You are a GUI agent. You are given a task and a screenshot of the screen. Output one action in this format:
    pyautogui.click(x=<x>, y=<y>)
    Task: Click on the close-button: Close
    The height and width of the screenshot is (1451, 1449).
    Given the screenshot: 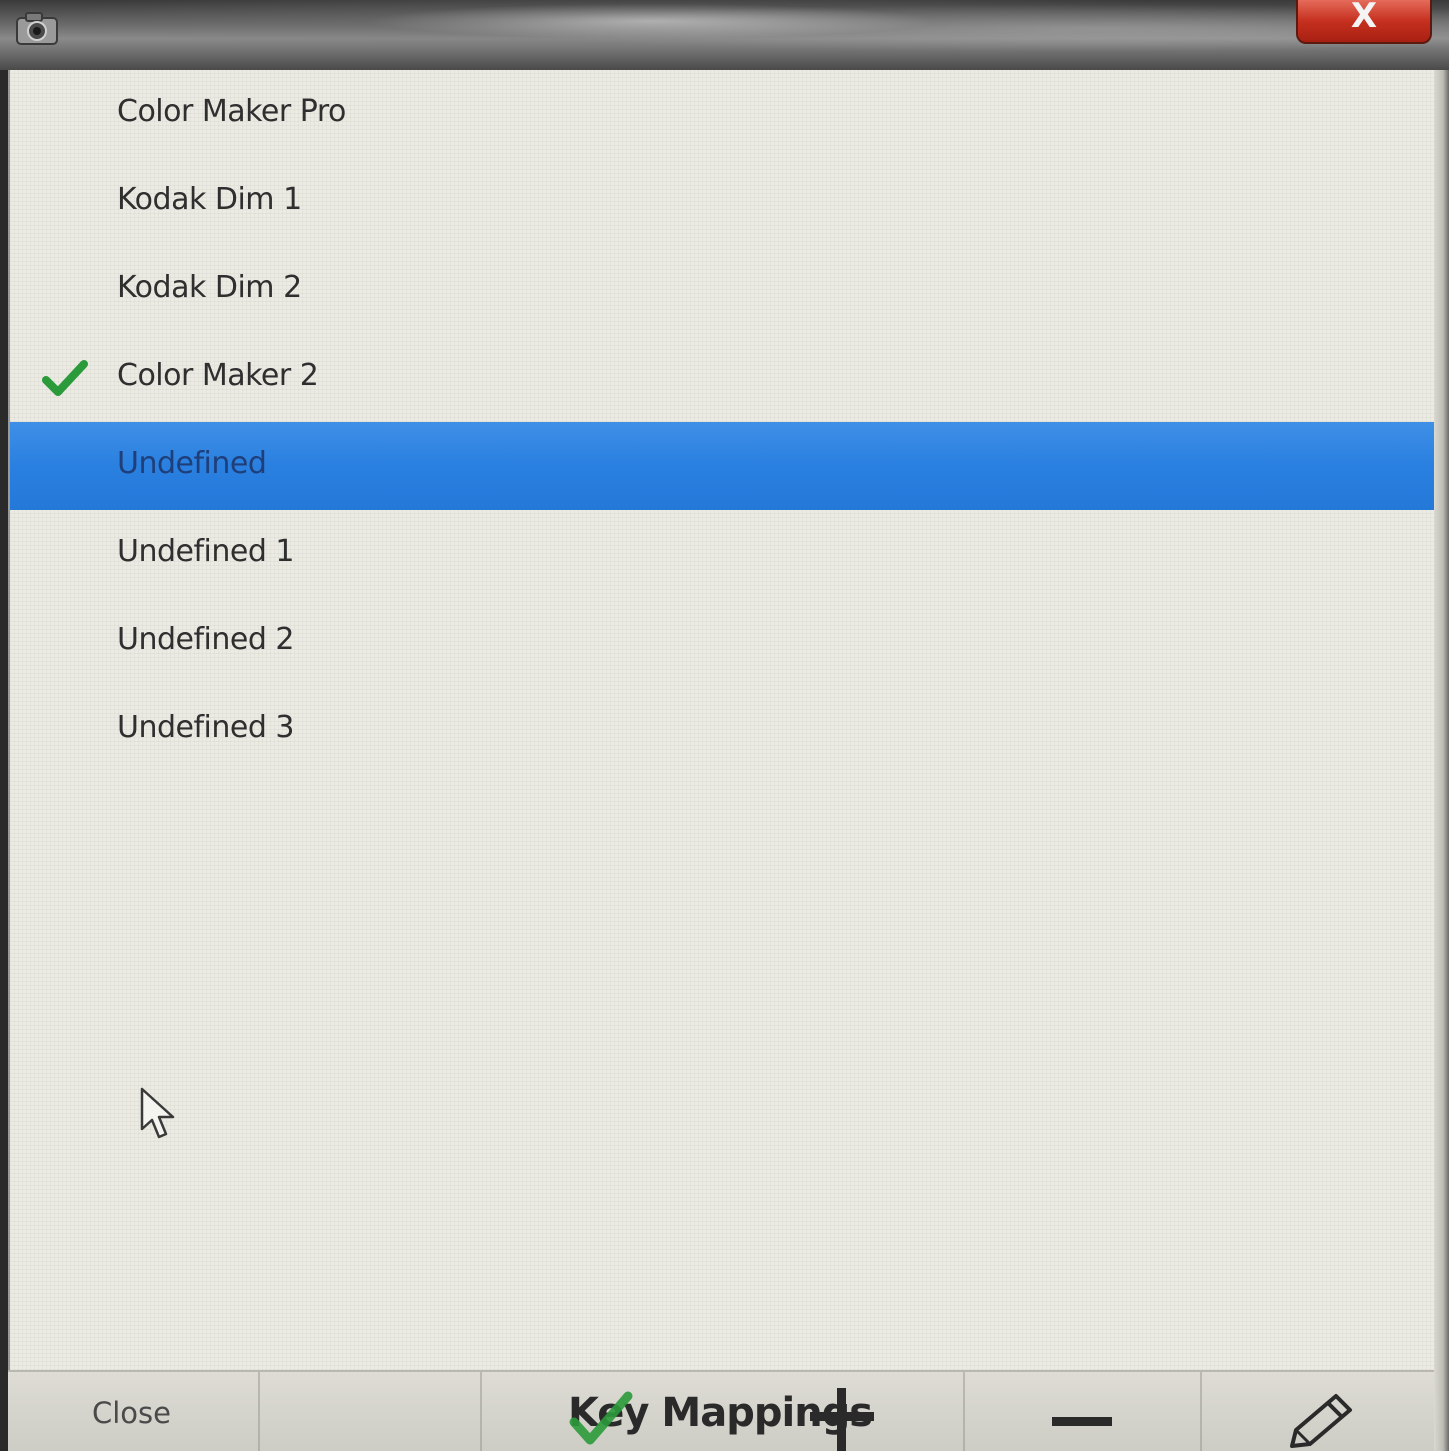 What is the action you would take?
    pyautogui.click(x=163, y=1411)
    